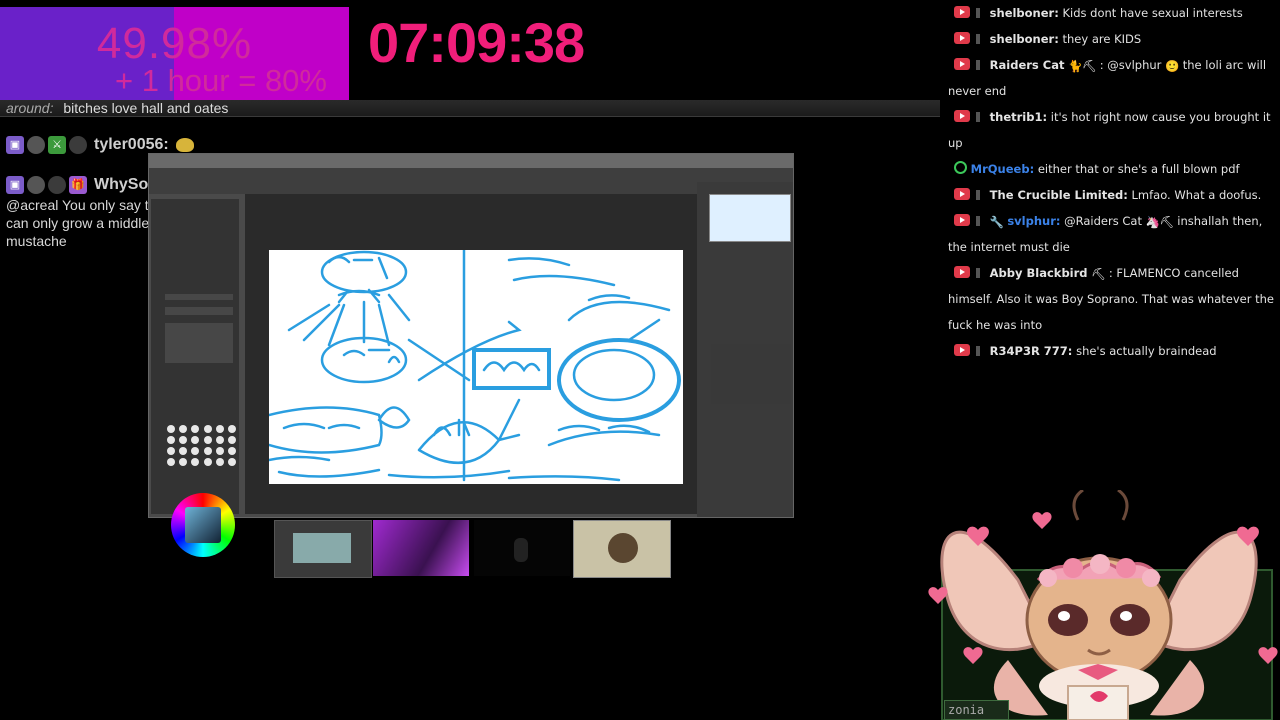 Image resolution: width=1280 pixels, height=720 pixels. Describe the element at coordinates (960, 167) in the screenshot. I see `circle-badge-icon` at that location.